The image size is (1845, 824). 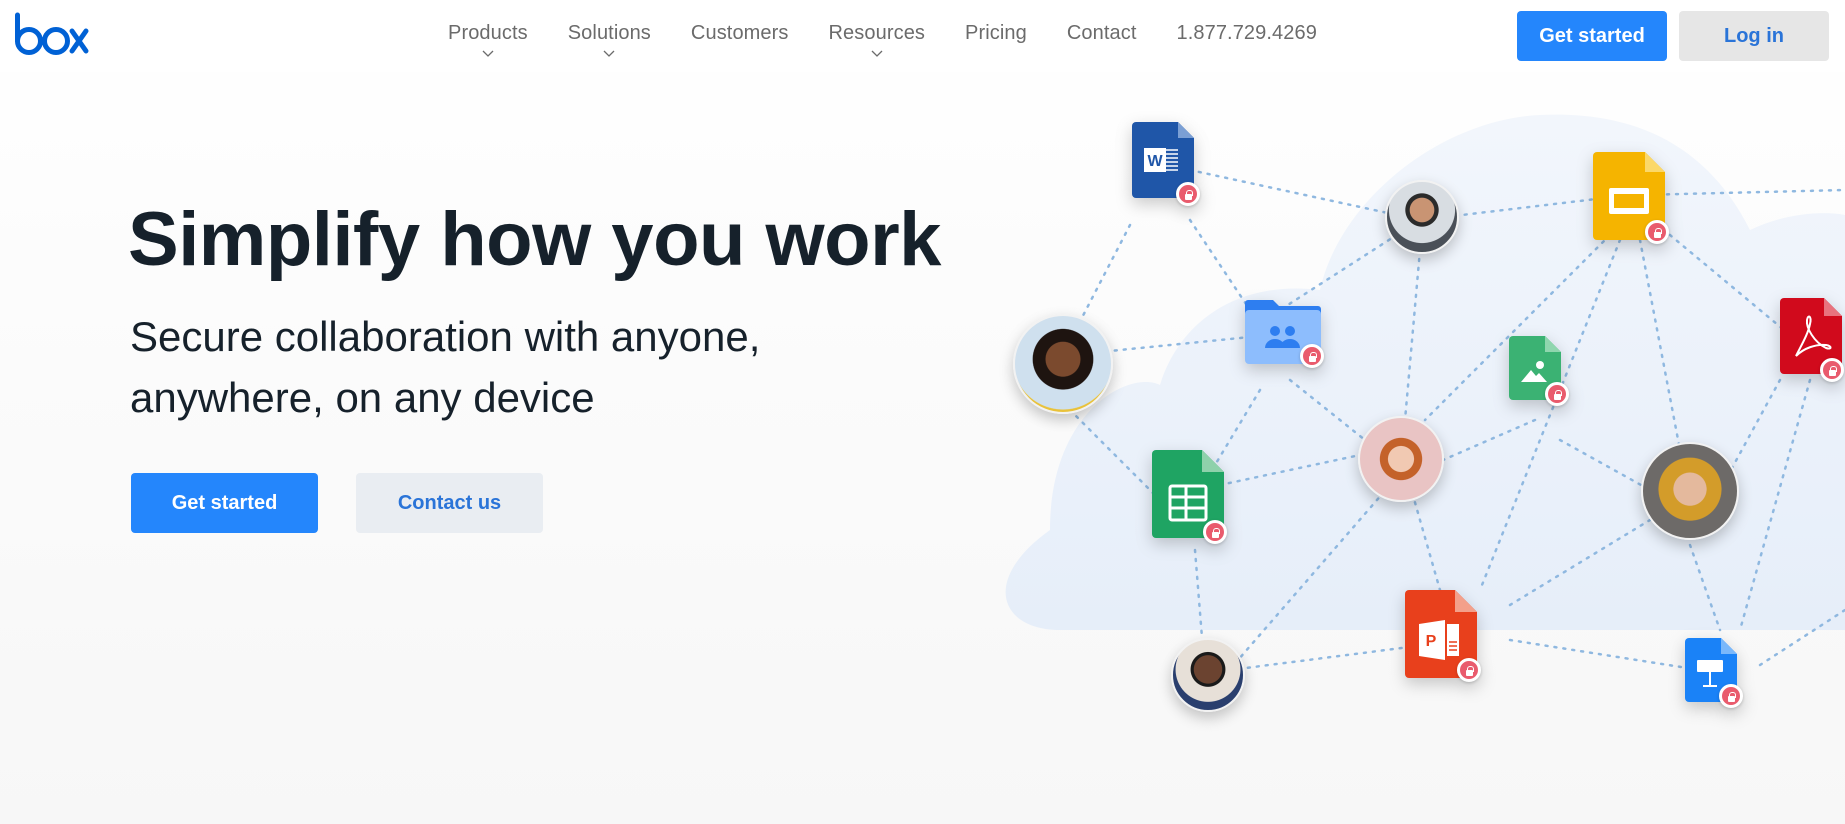 What do you see at coordinates (1166, 164) in the screenshot?
I see `word-document-icon: W` at bounding box center [1166, 164].